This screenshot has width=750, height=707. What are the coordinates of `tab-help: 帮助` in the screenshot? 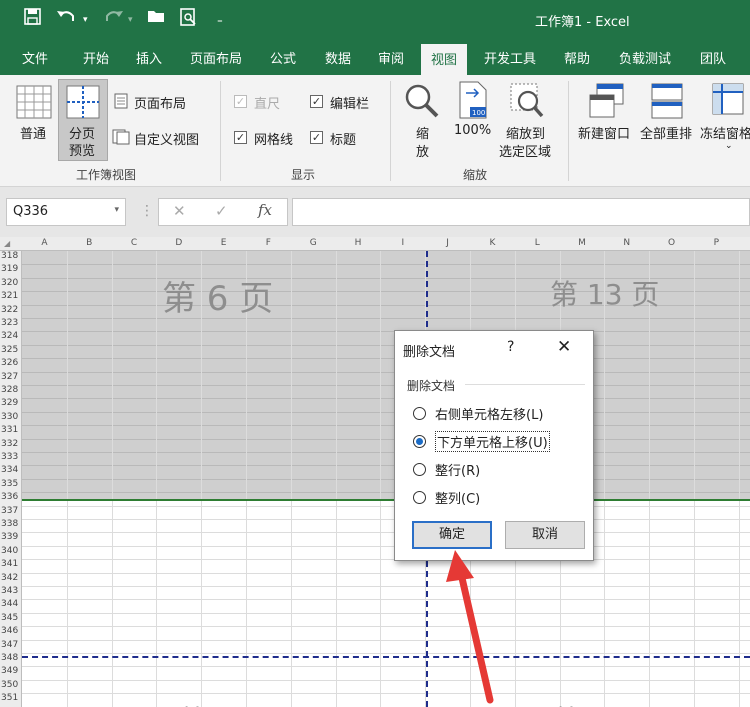 It's located at (577, 57).